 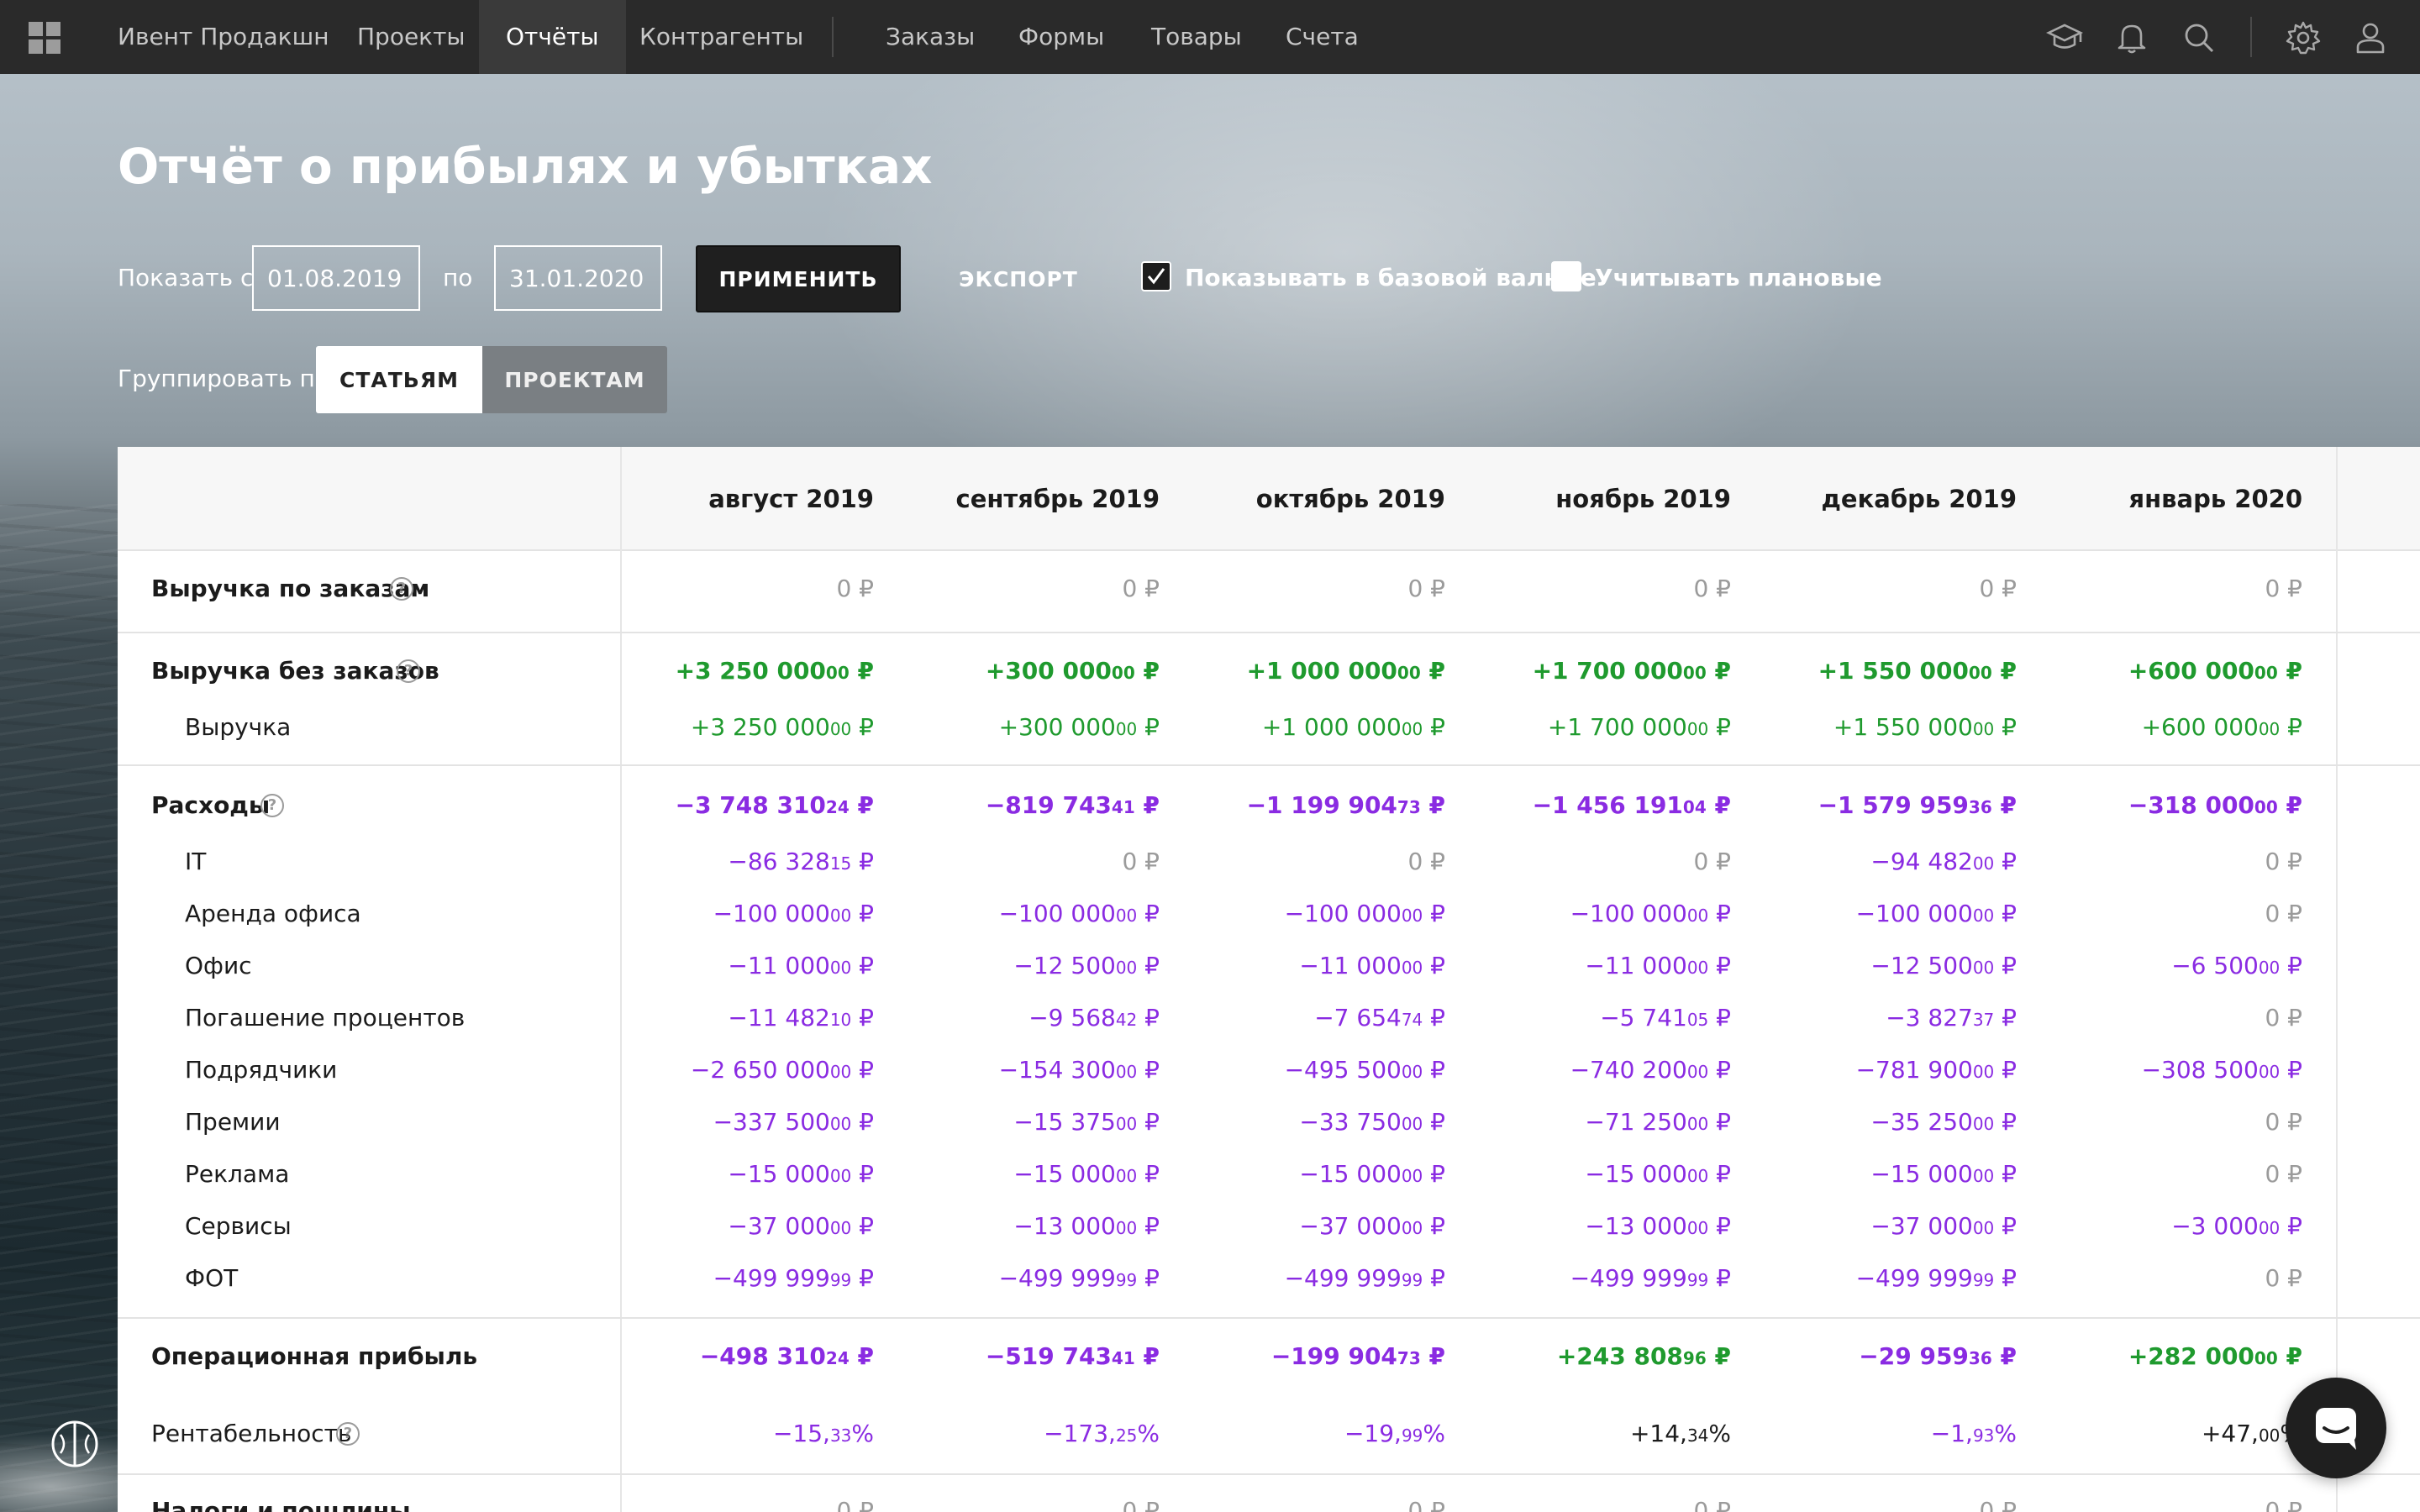 What do you see at coordinates (1019, 278) in the screenshot?
I see `export-button: ЭКСПОРТ` at bounding box center [1019, 278].